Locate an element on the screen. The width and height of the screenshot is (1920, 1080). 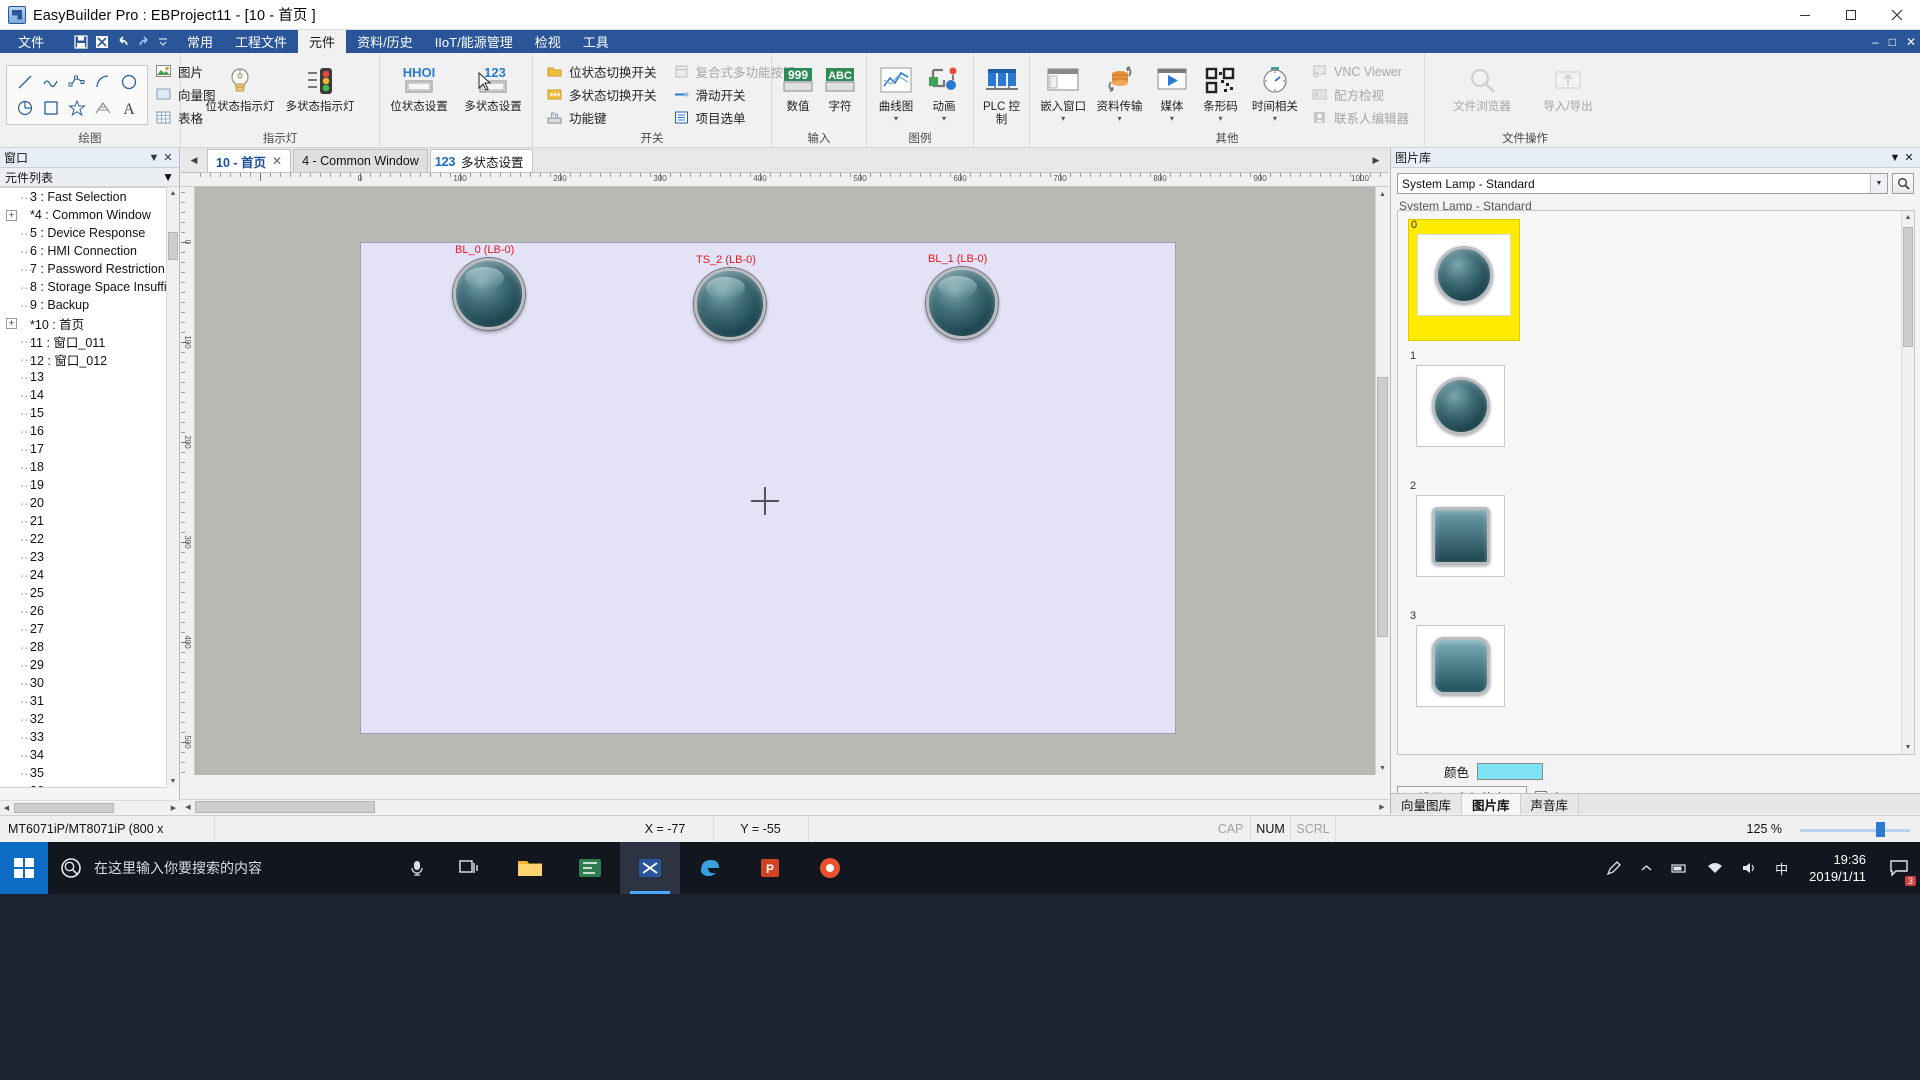
object-bit-lamp-1: BL_1 (LB-0) is located at coordinates (962, 296).